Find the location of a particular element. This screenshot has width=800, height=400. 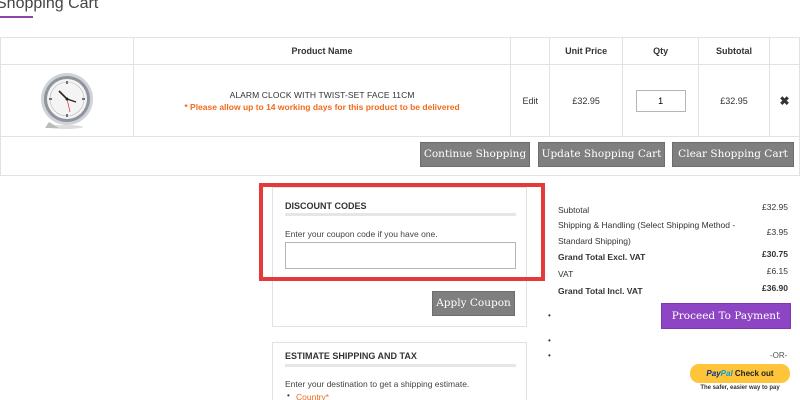

alarm-clock-product-image is located at coordinates (67, 100).